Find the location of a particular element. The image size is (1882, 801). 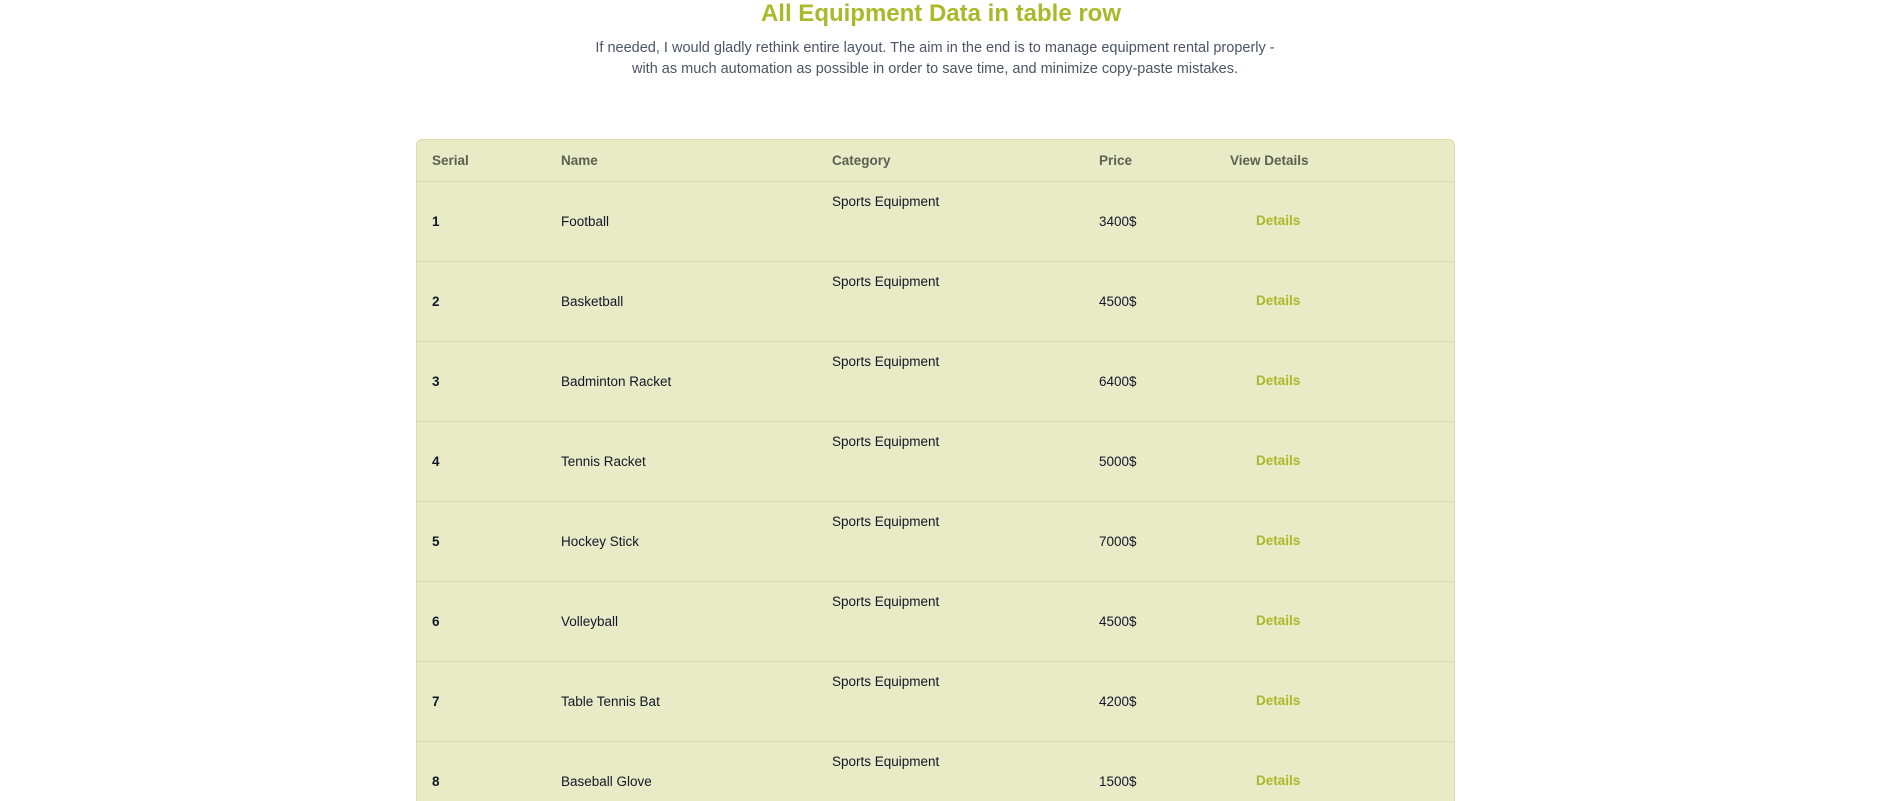

column-header-serial: Serial is located at coordinates (481, 161).